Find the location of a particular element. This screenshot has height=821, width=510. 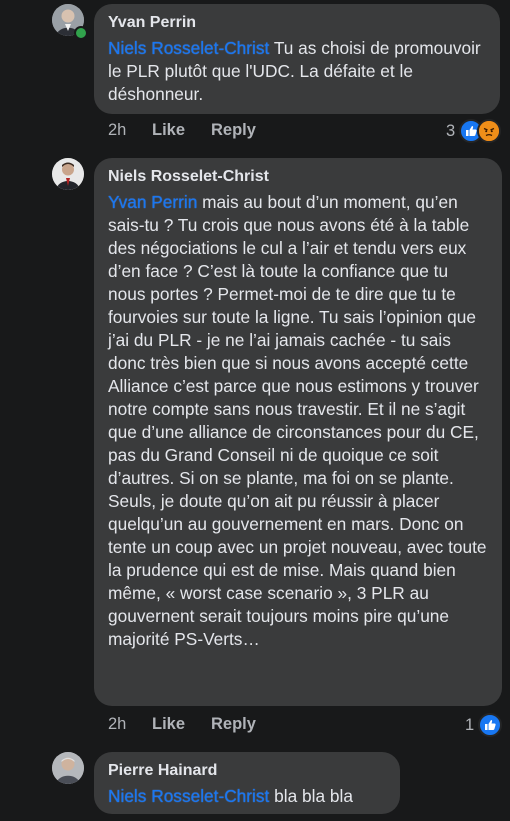

comment-author: Yvan Perrin is located at coordinates (297, 23).